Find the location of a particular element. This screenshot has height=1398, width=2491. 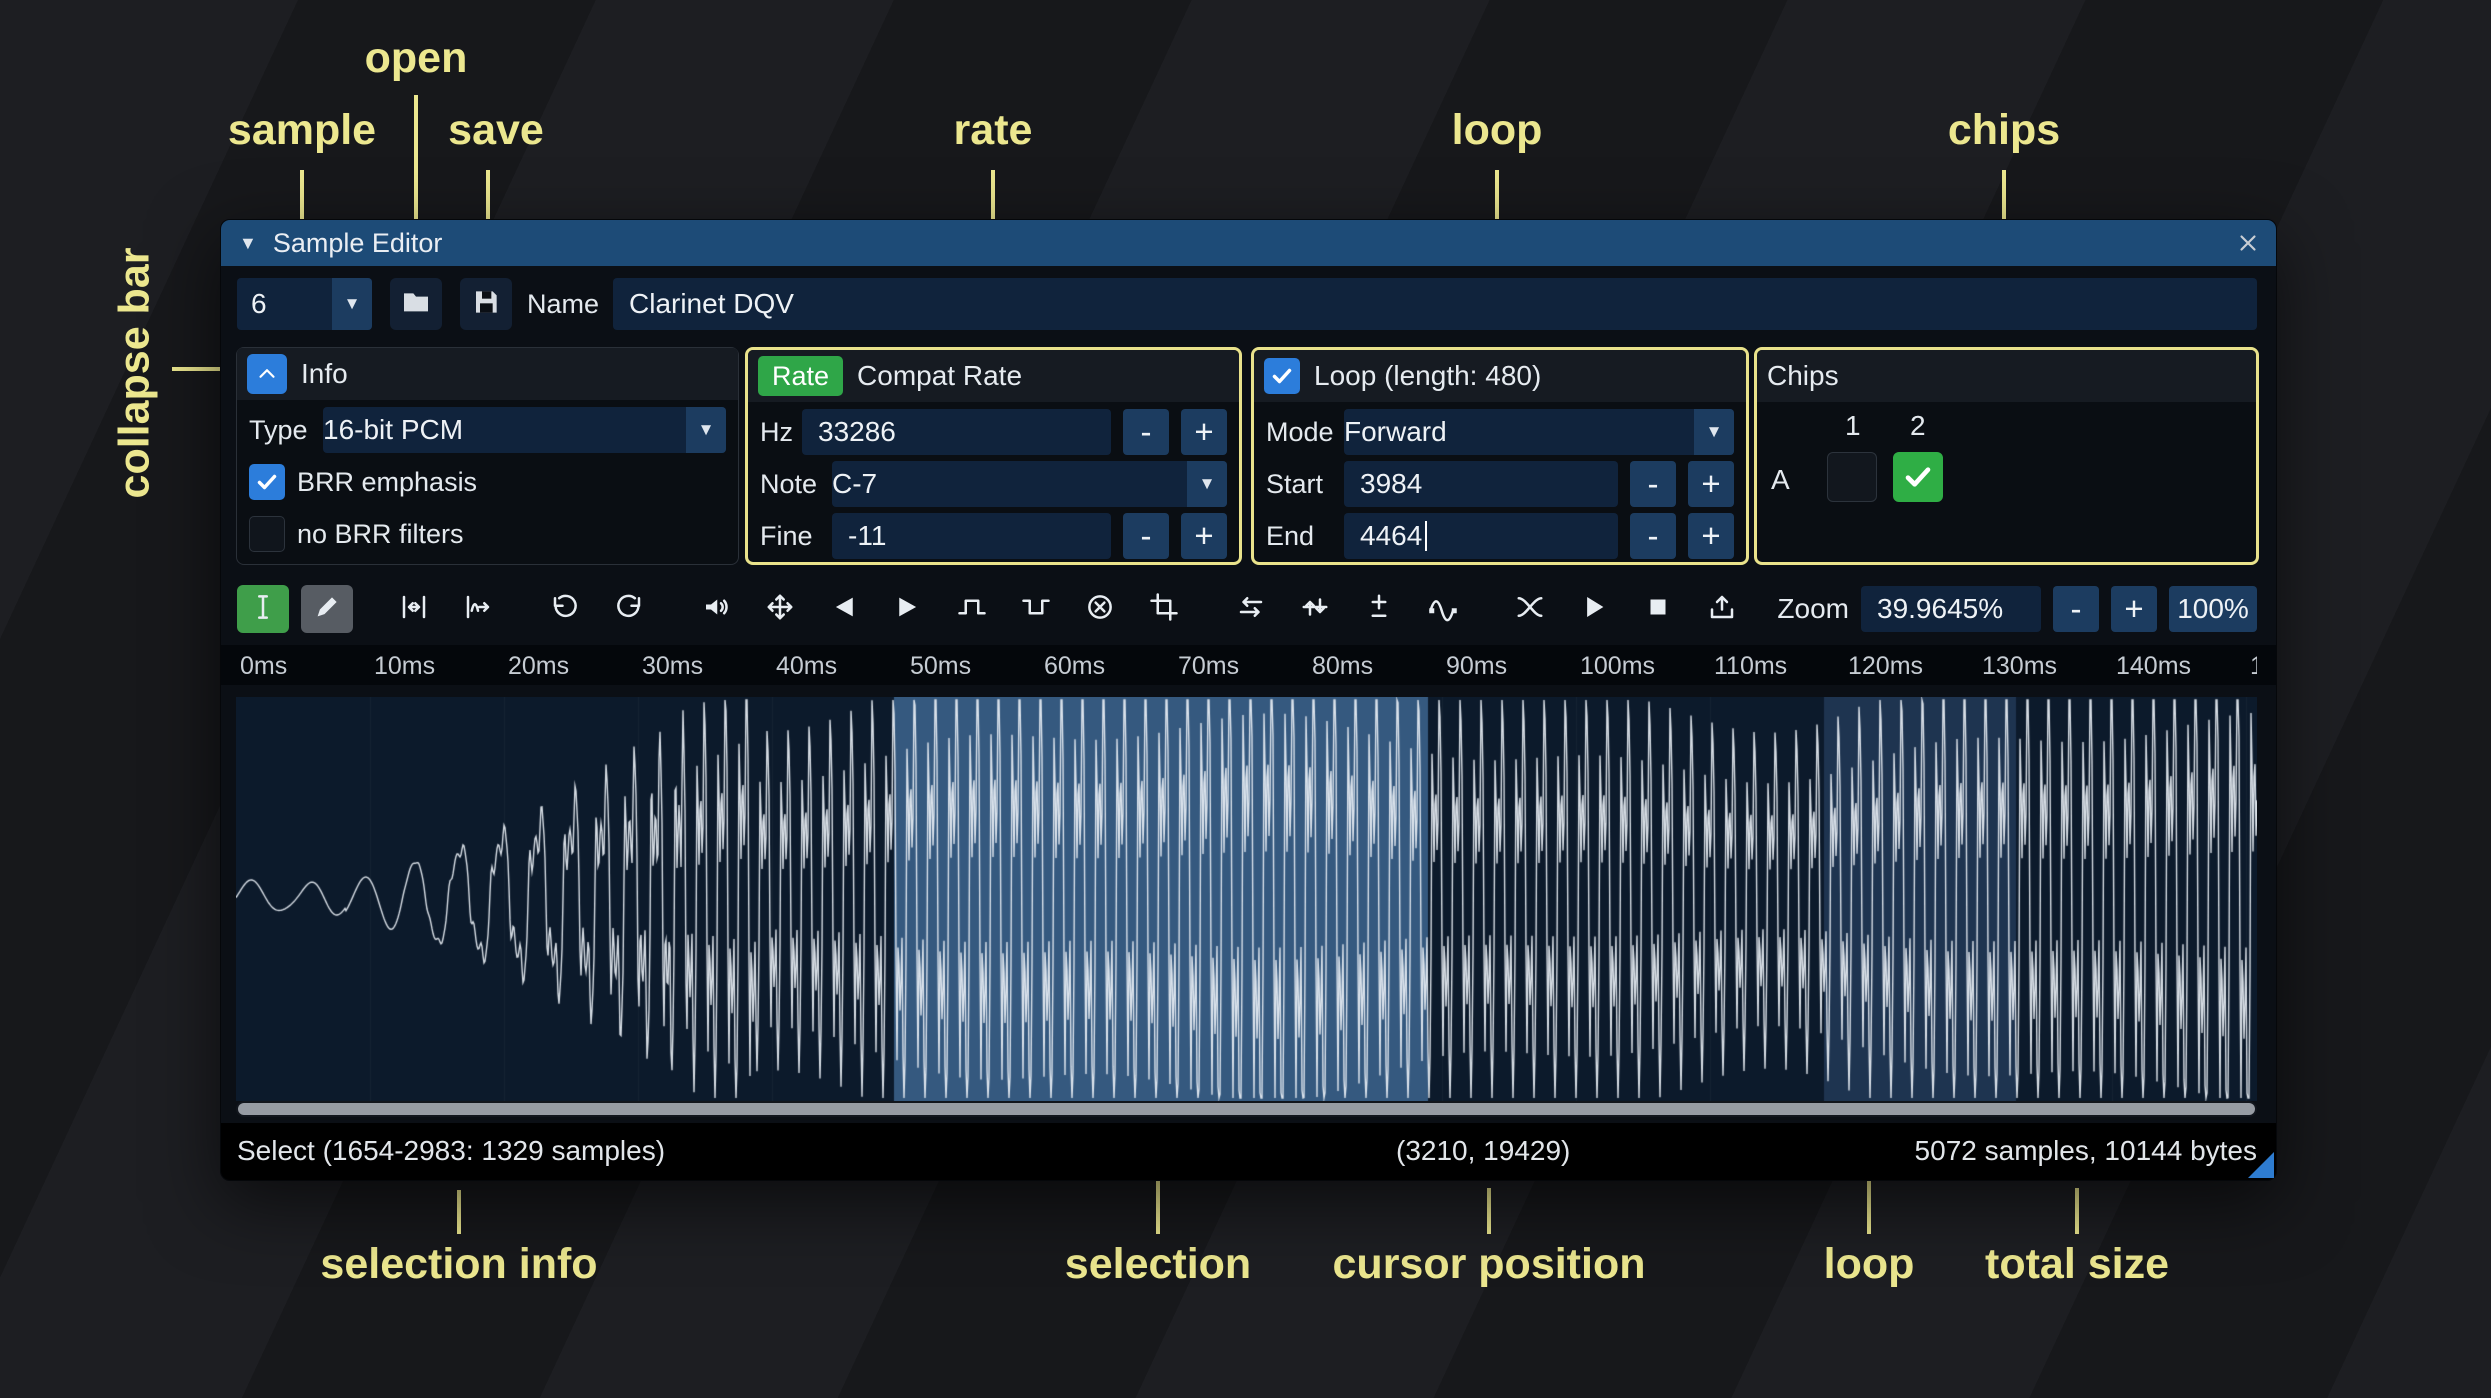

preview-sample-button is located at coordinates (1594, 609).